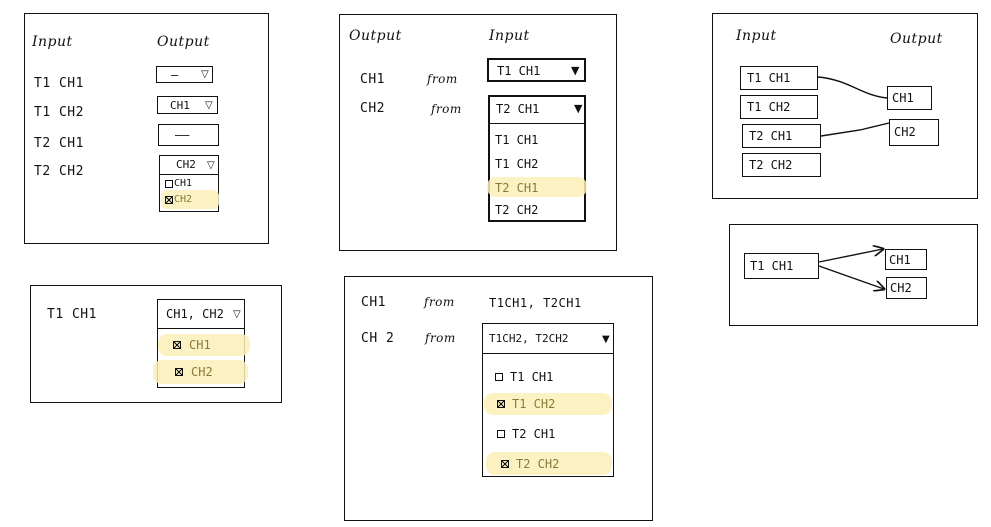 The width and height of the screenshot is (991, 527). Describe the element at coordinates (853, 301) in the screenshot. I see `connectors` at that location.